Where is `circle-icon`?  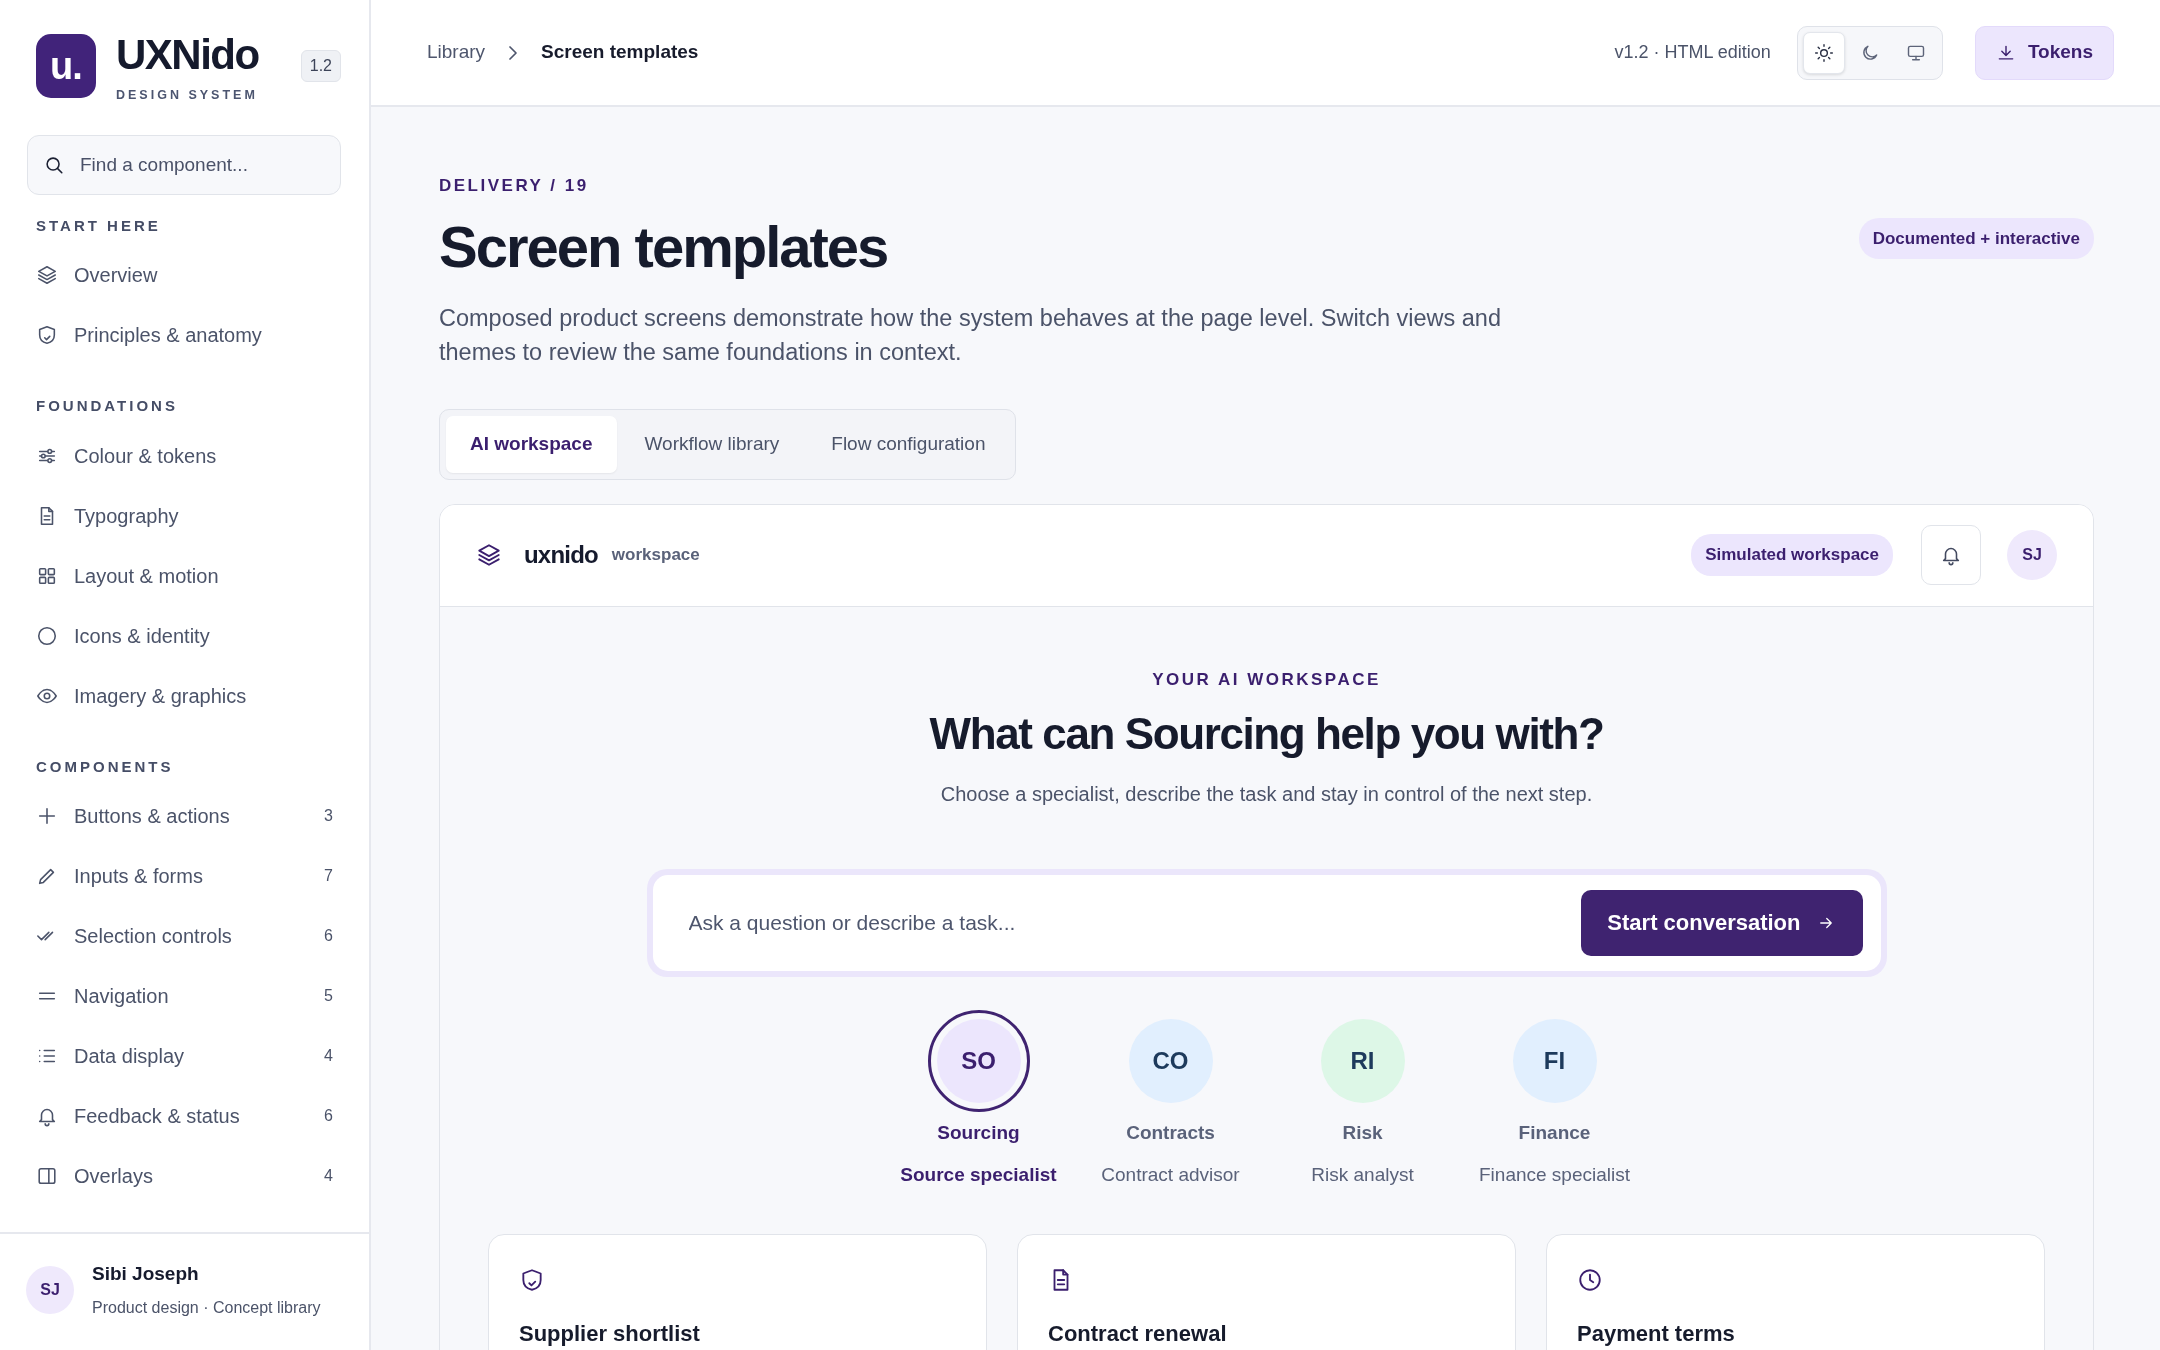 circle-icon is located at coordinates (47, 635).